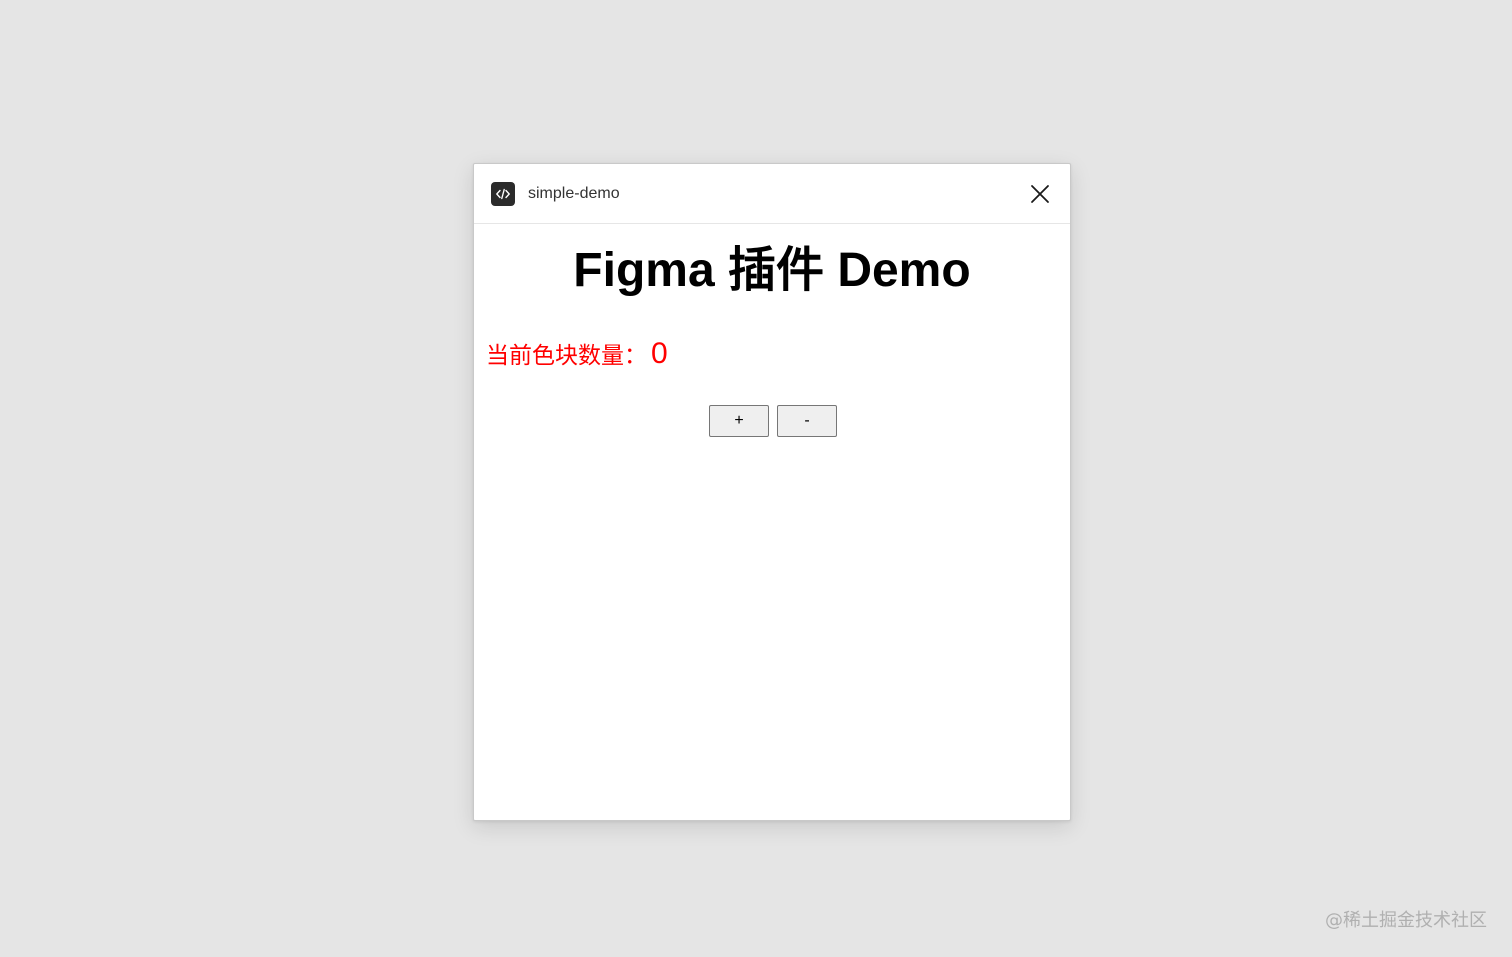  Describe the element at coordinates (772, 194) in the screenshot. I see `plugin-titlebar: simple-demo` at that location.